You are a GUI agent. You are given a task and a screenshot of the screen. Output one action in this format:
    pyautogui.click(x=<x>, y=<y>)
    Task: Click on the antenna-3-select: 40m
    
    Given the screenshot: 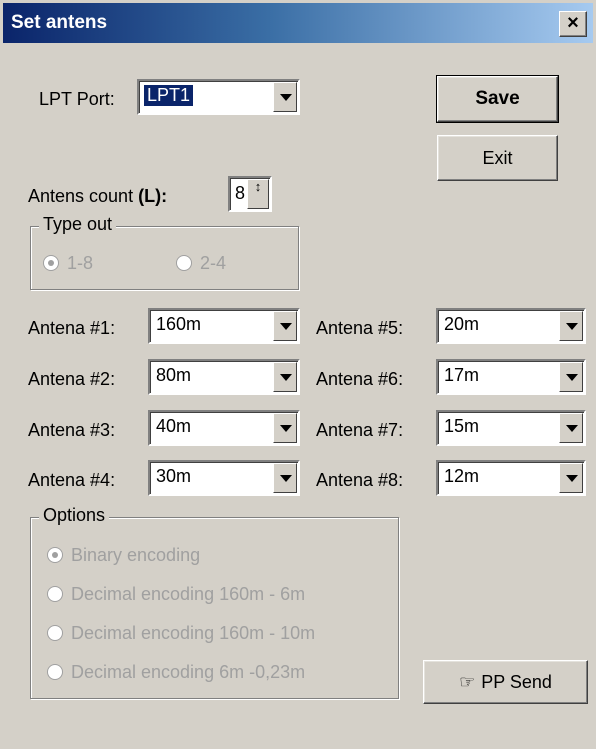 What is the action you would take?
    pyautogui.click(x=224, y=428)
    